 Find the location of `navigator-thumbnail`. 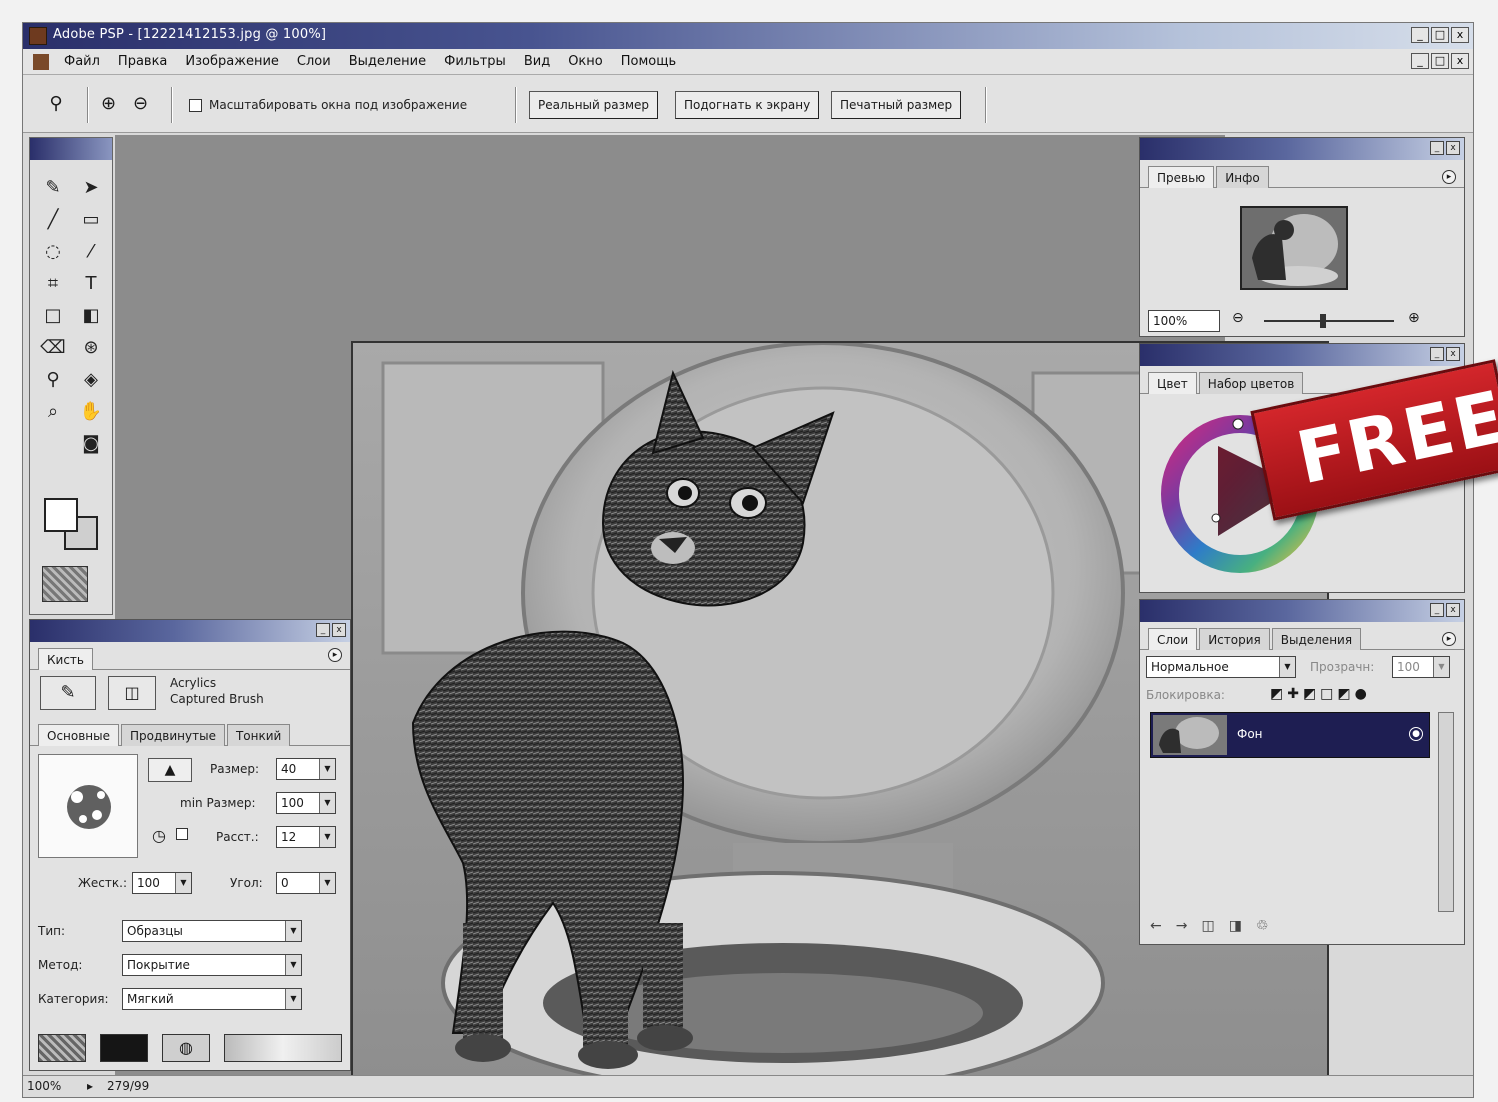

navigator-thumbnail is located at coordinates (1294, 248).